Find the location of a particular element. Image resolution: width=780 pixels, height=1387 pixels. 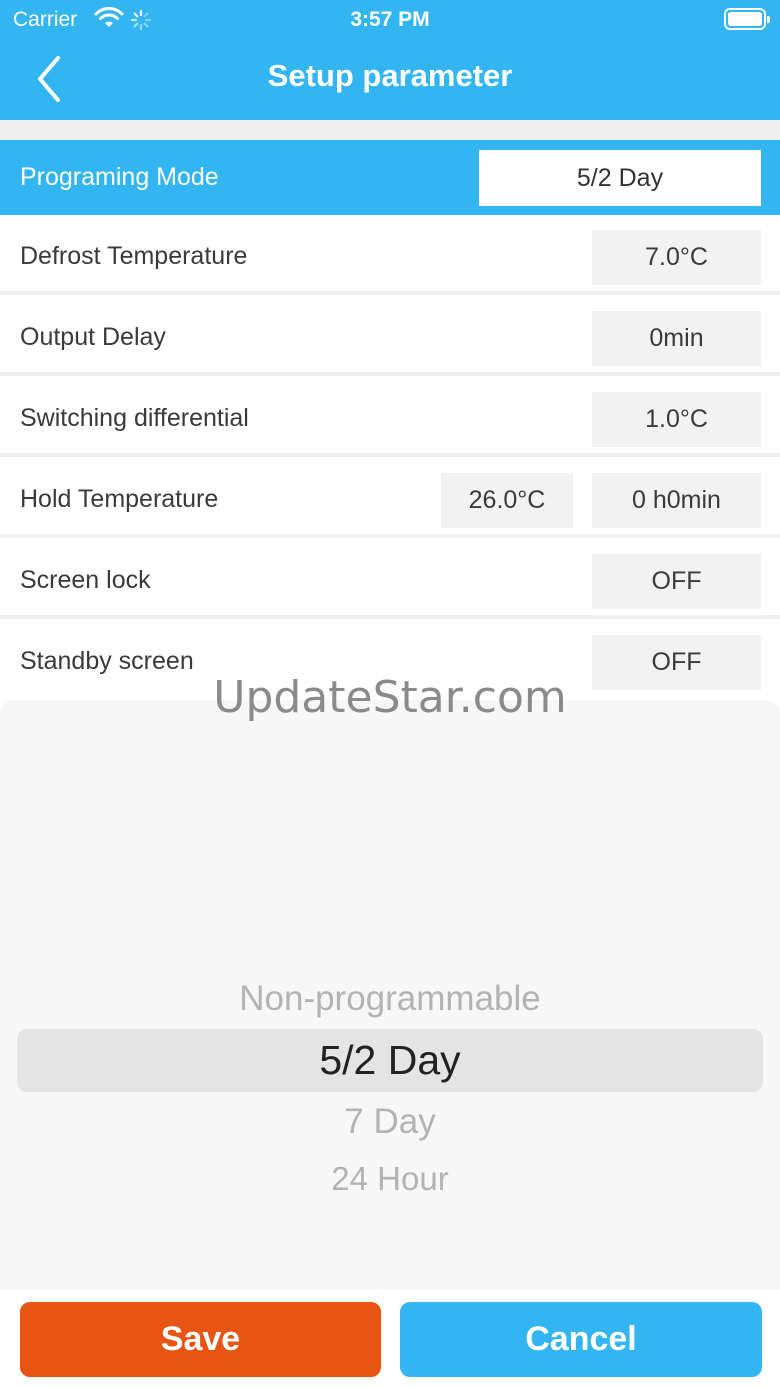

cancel-button: Cancel is located at coordinates (581, 1339).